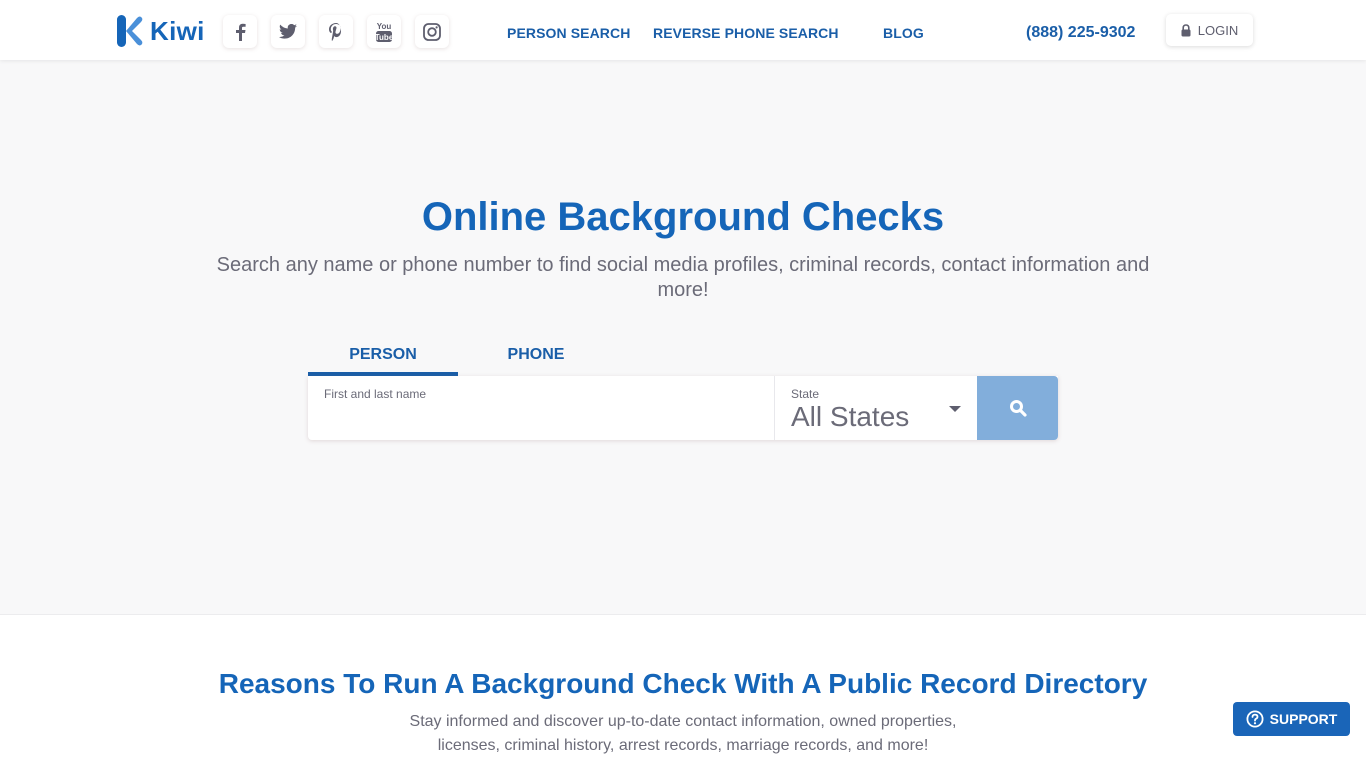 This screenshot has width=1366, height=768. Describe the element at coordinates (177, 30) in the screenshot. I see `logo-text: Kiwi` at that location.